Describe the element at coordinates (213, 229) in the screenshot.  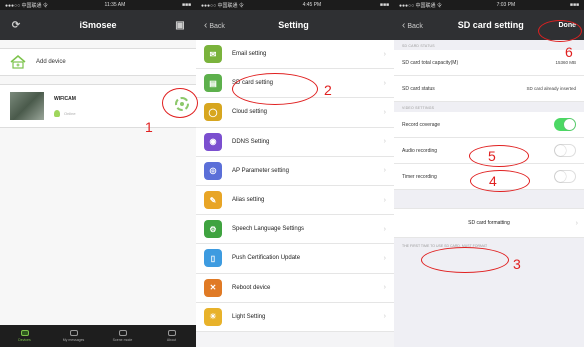
I see `gear-icon: ⚙` at that location.